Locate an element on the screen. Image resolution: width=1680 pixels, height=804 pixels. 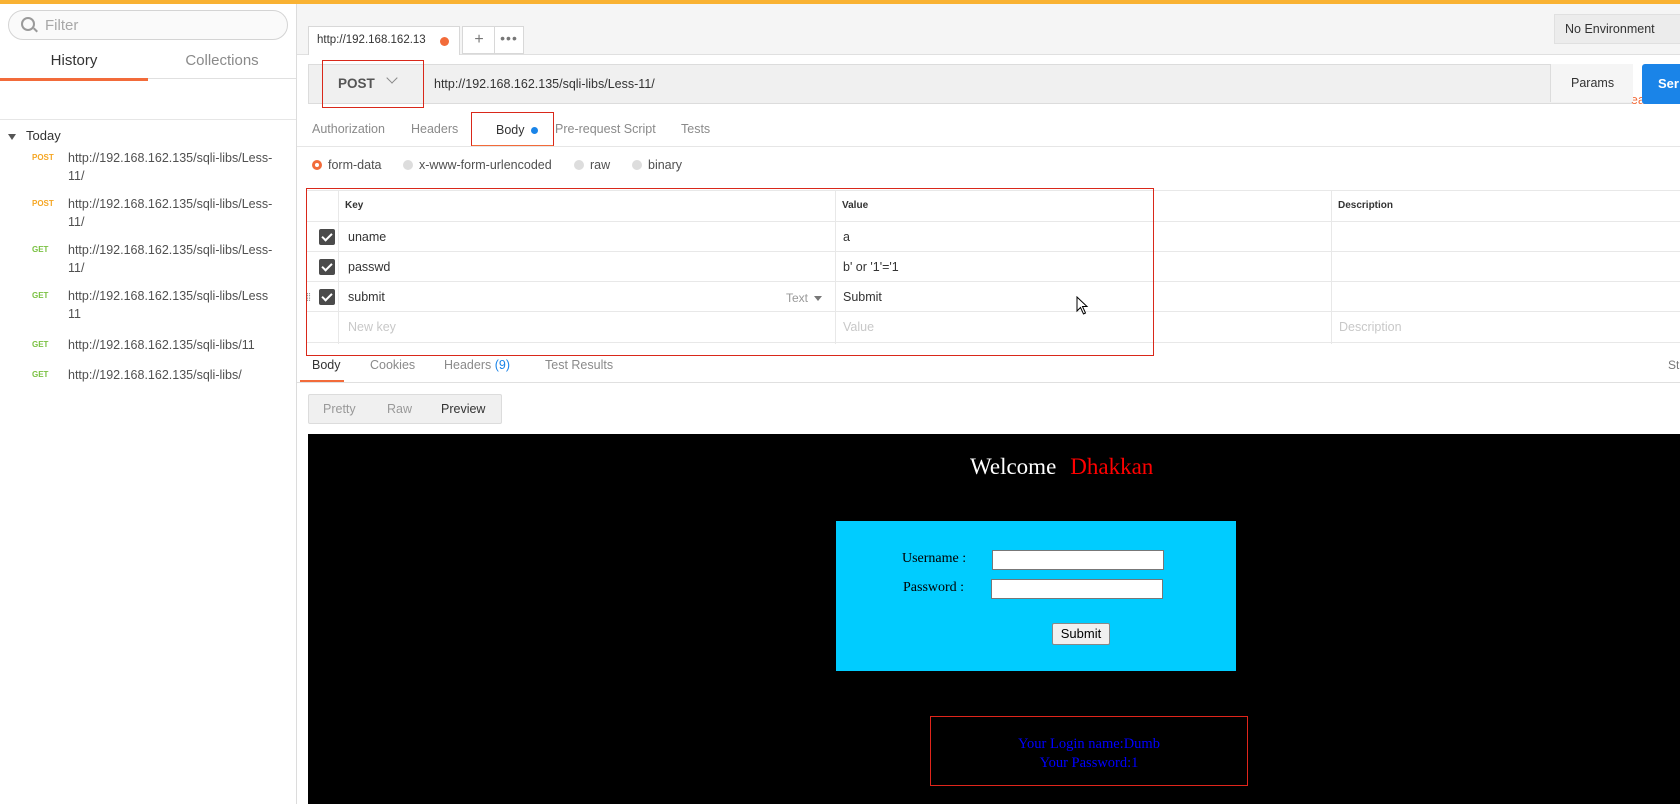
response-tab-body: Body is located at coordinates (322, 366).